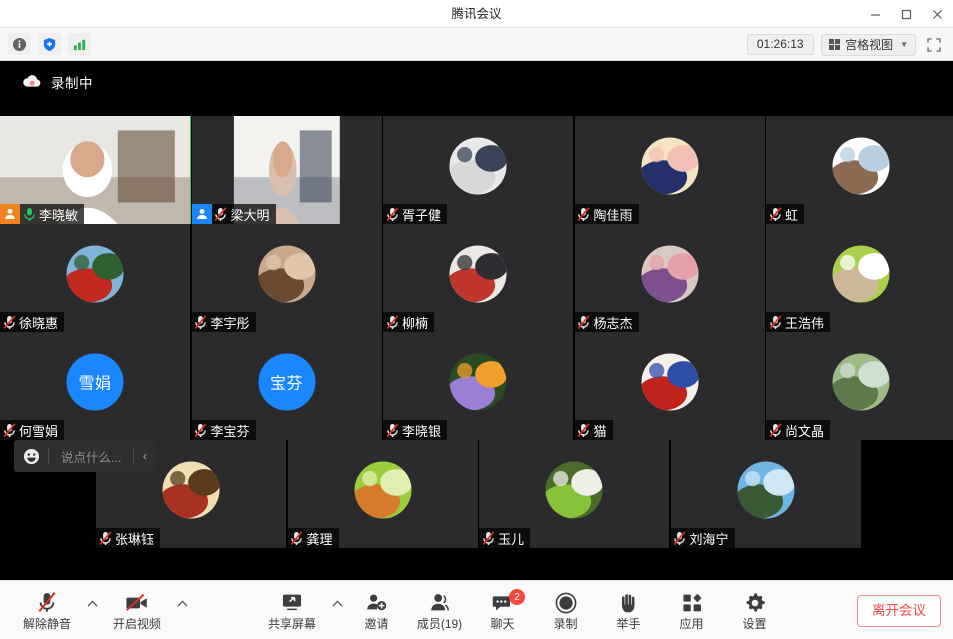 This screenshot has height=639, width=953. Describe the element at coordinates (95, 386) in the screenshot. I see `participant-tile: 雪娟 何雪娟` at that location.